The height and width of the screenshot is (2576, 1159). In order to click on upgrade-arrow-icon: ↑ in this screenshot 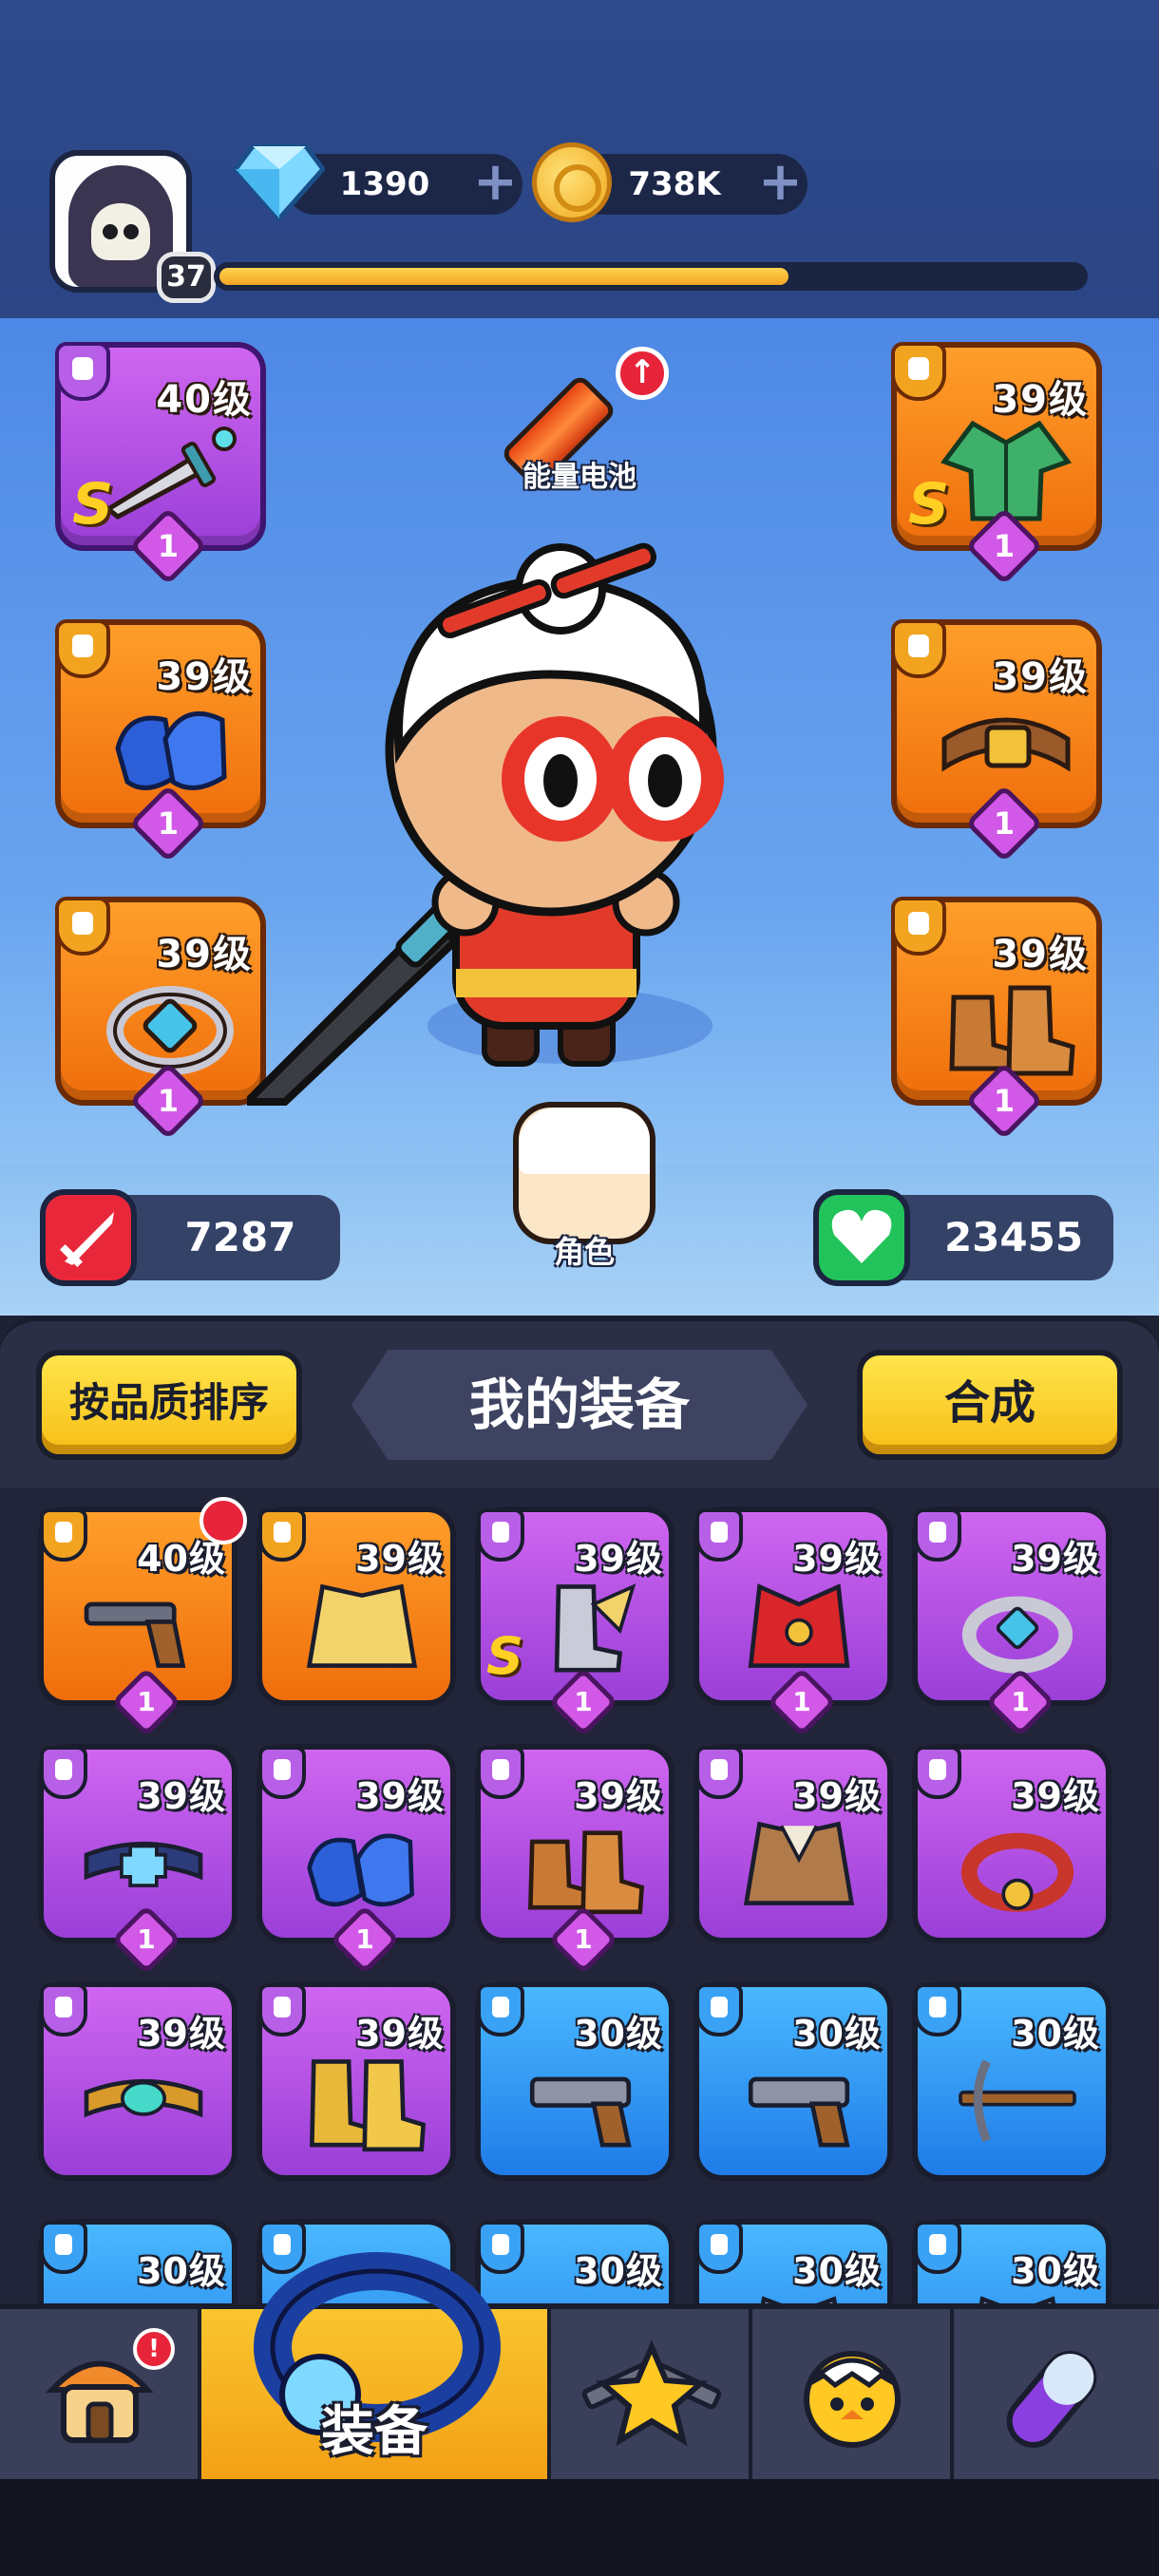, I will do `click(642, 373)`.